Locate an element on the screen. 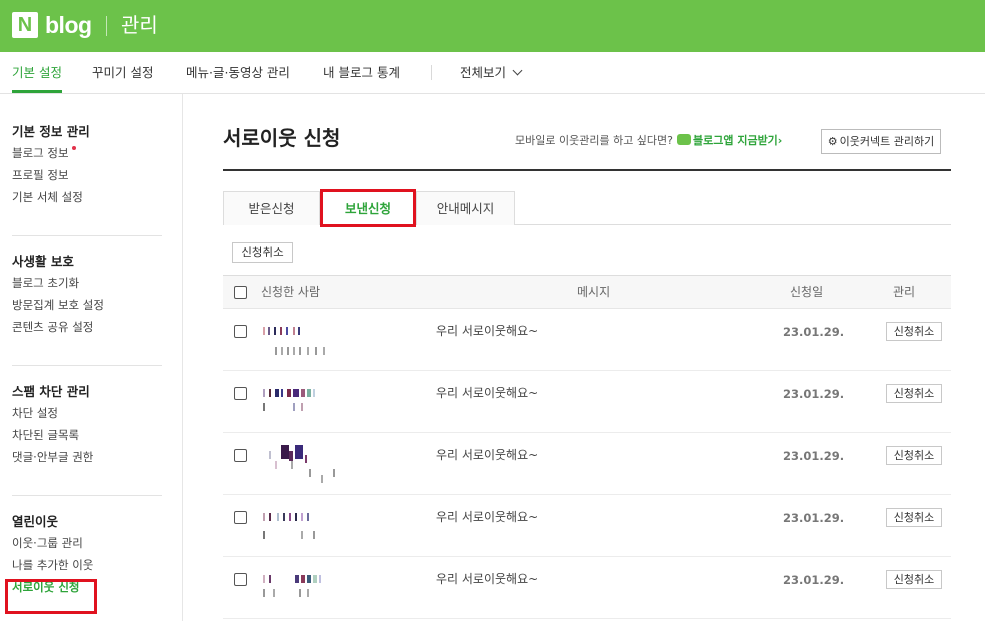 The image size is (985, 621). app-header: N blog 관리 is located at coordinates (492, 26).